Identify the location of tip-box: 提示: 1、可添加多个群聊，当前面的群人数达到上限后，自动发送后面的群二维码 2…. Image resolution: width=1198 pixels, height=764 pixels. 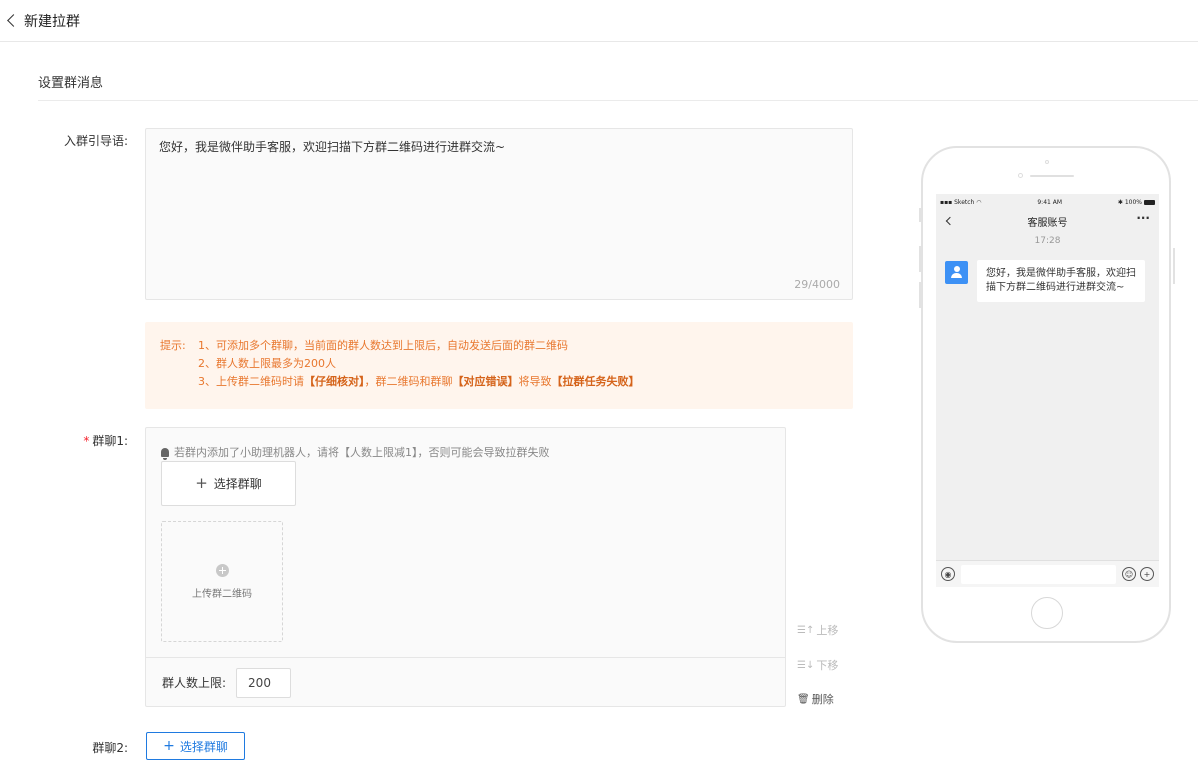
(499, 365).